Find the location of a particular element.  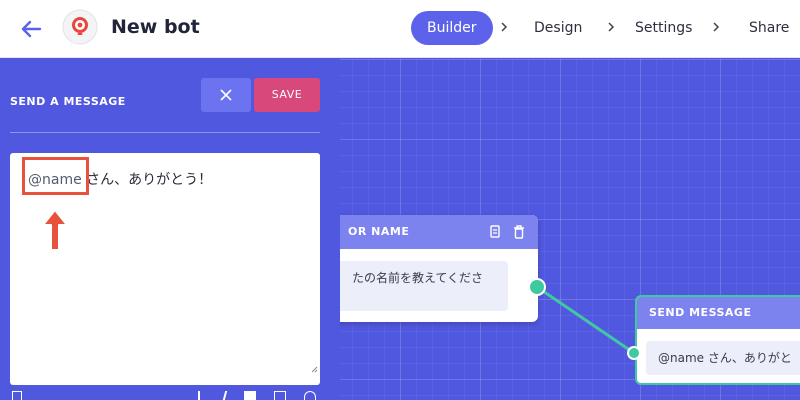

bot-title: New bot is located at coordinates (155, 27).